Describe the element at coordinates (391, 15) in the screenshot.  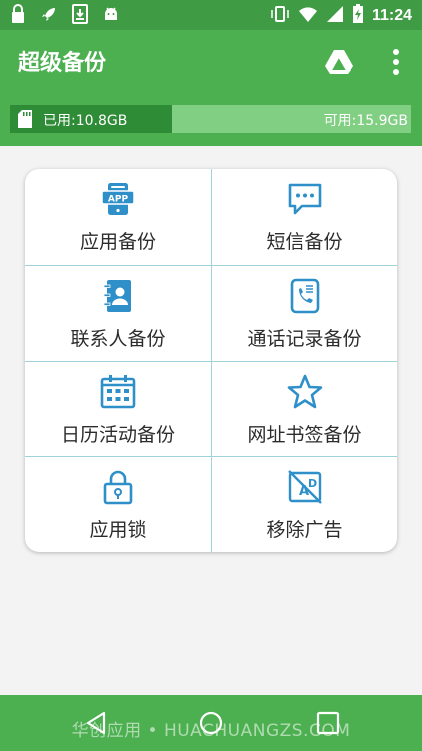
I see `clock: 11:24` at that location.